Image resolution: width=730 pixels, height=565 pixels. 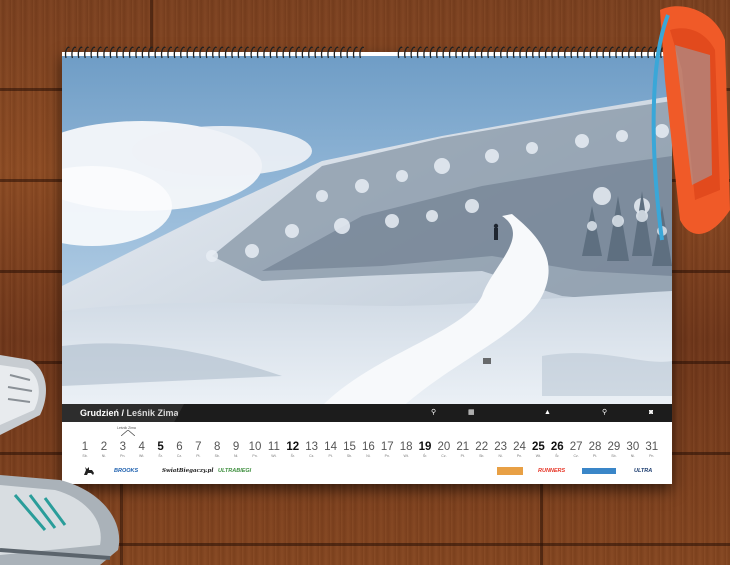 What do you see at coordinates (104, 447) in the screenshot?
I see `day-number: 2` at bounding box center [104, 447].